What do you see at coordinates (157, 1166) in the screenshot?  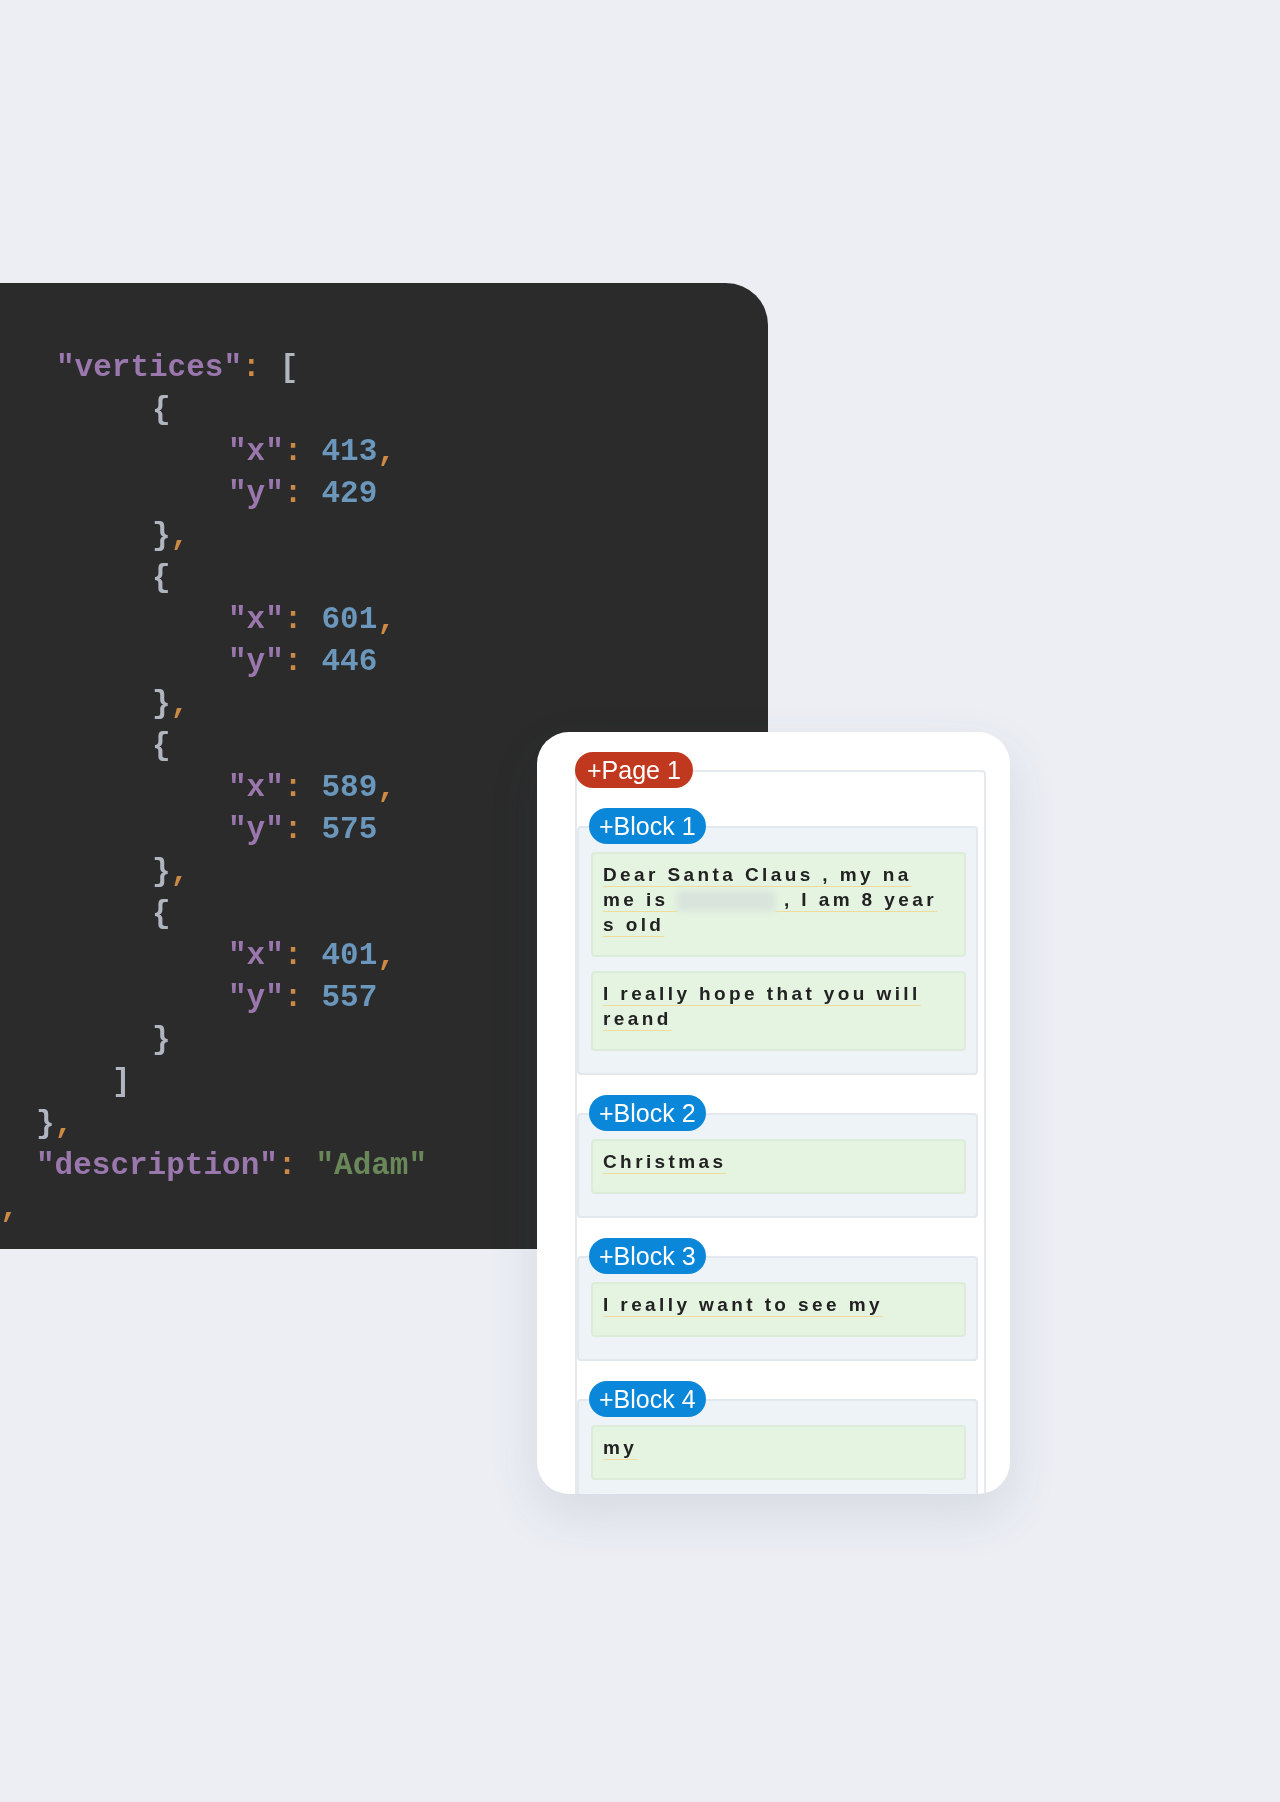 I see `code-key: "description"` at bounding box center [157, 1166].